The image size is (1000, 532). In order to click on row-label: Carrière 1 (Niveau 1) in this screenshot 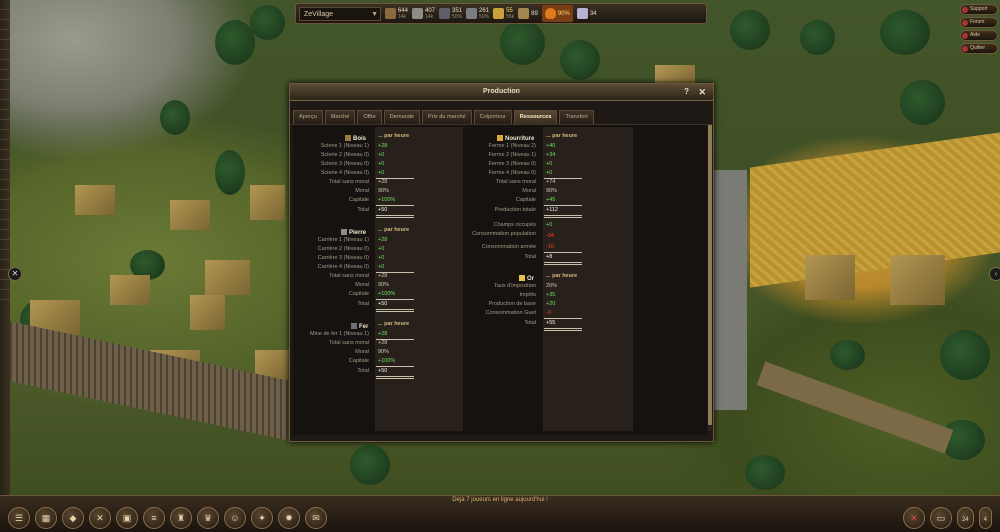, I will do `click(343, 240)`.